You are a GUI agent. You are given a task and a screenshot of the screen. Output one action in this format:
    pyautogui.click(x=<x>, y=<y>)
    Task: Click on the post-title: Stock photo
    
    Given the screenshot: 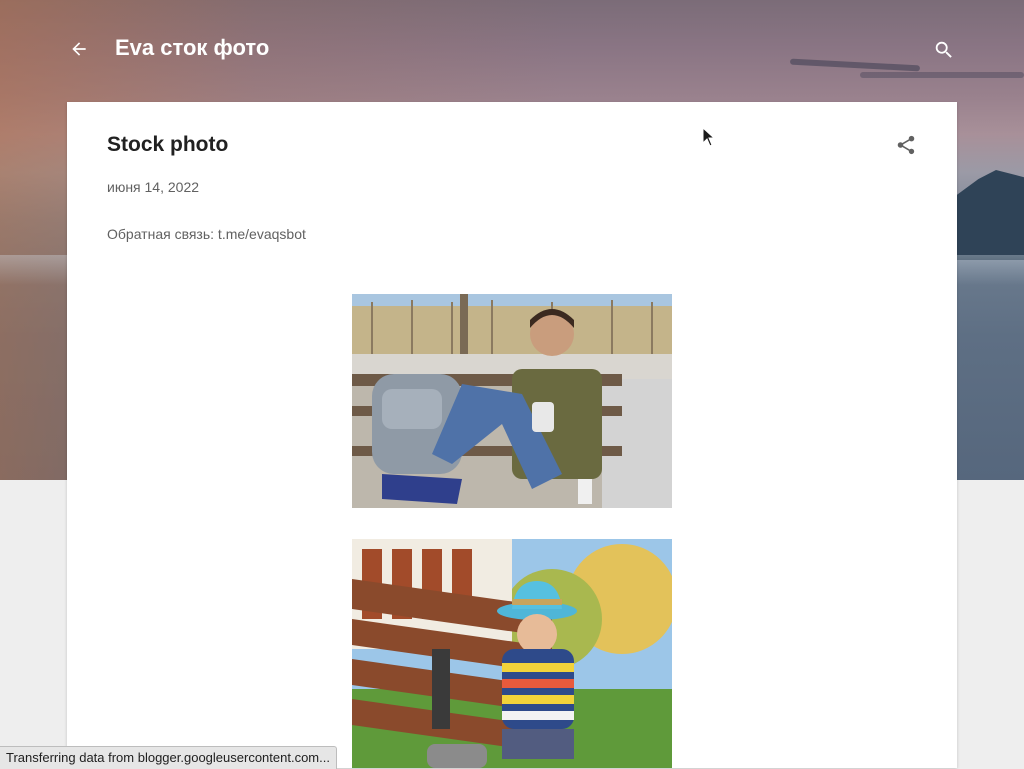 What is the action you would take?
    pyautogui.click(x=168, y=144)
    